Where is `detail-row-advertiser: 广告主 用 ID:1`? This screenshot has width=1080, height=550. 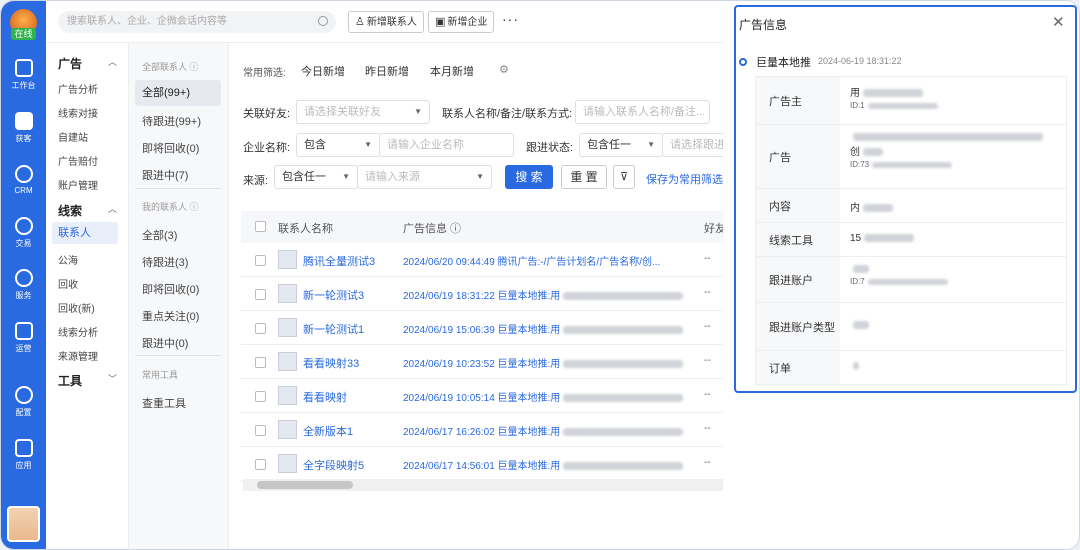
detail-row-advertiser: 广告主 用 ID:1 is located at coordinates (911, 100).